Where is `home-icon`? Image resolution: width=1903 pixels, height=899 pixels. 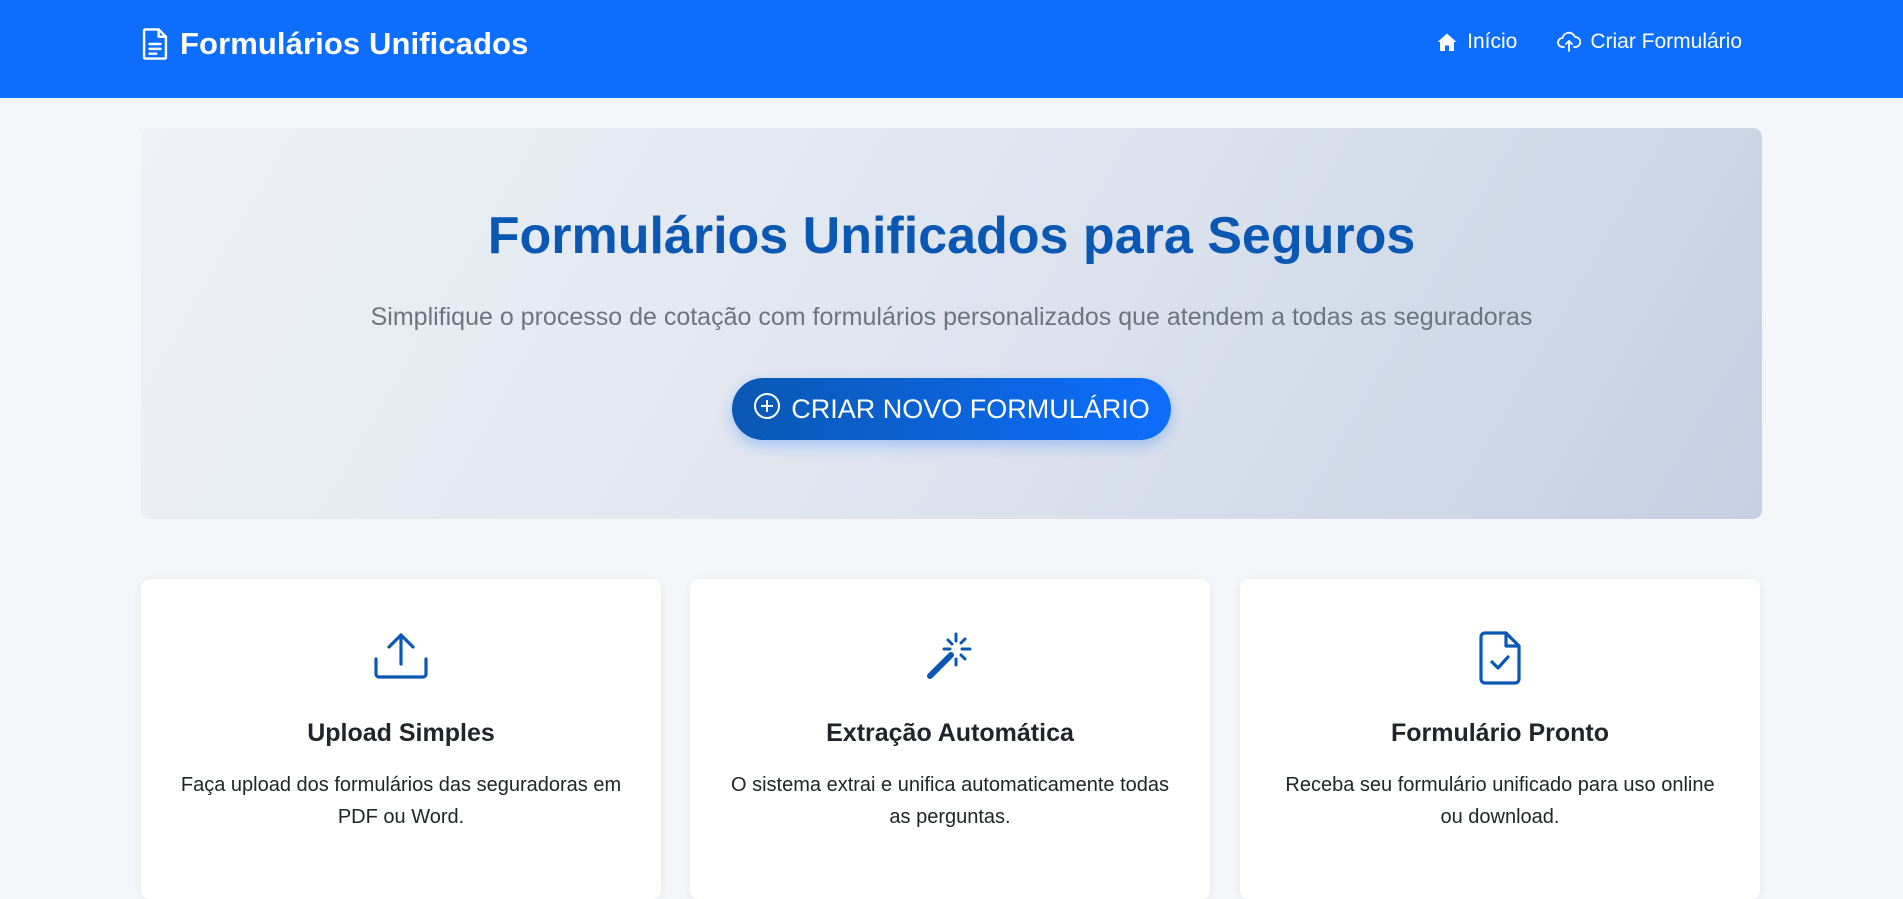
home-icon is located at coordinates (1447, 42).